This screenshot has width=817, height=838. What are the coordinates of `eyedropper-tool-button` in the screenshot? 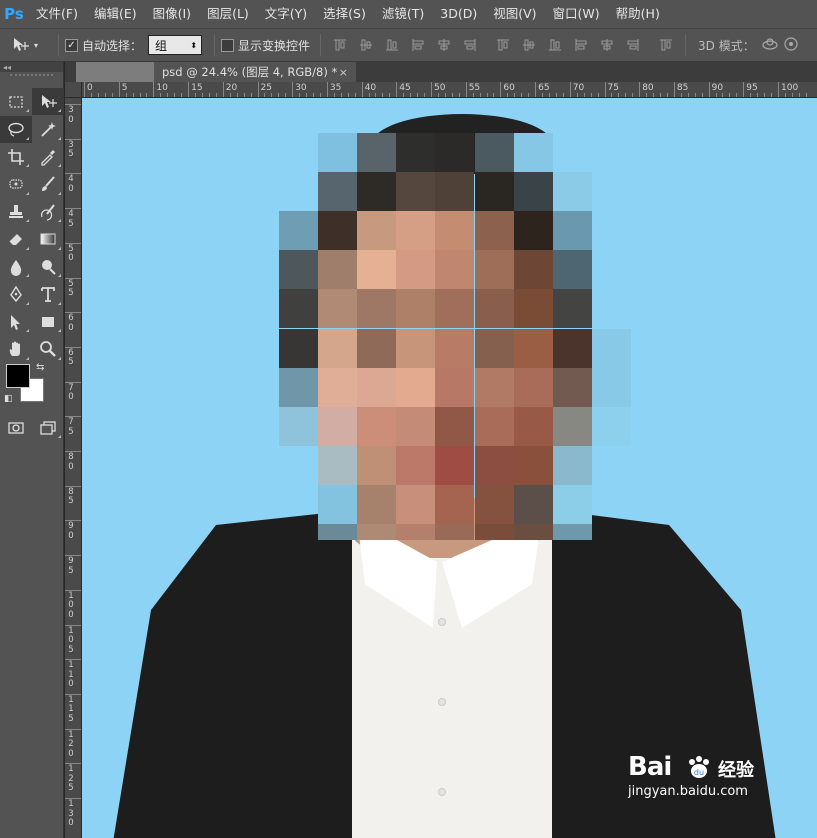 It's located at (48, 156).